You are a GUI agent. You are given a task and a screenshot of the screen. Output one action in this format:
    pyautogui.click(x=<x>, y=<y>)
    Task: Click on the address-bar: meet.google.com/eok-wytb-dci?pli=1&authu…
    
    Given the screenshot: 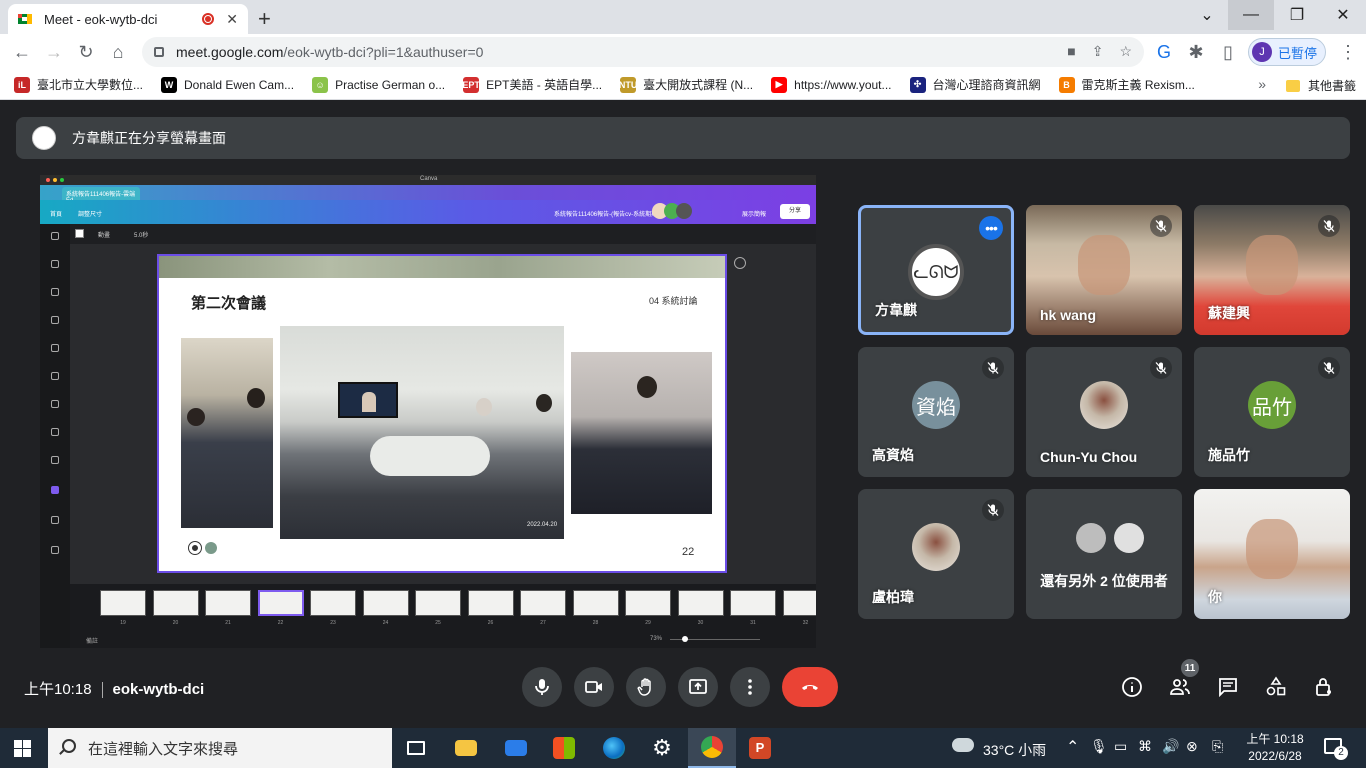 What is the action you would take?
    pyautogui.click(x=643, y=52)
    